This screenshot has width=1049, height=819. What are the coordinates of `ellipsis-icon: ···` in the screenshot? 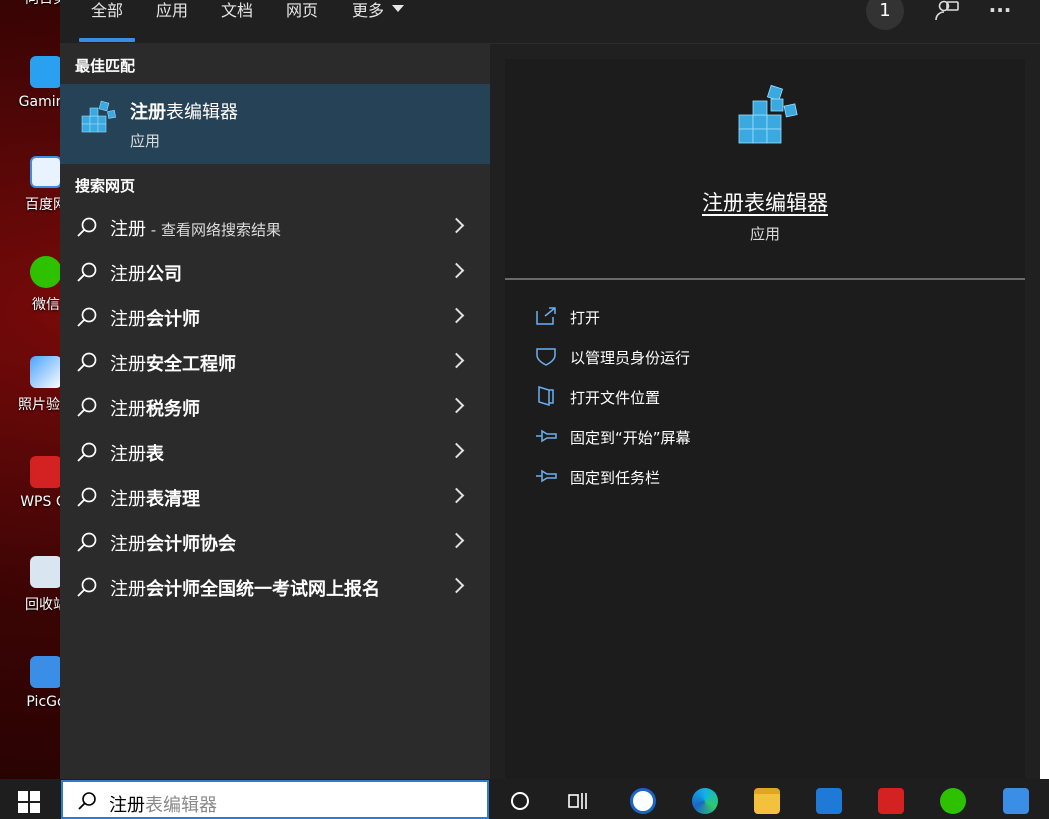 It's located at (1000, 13).